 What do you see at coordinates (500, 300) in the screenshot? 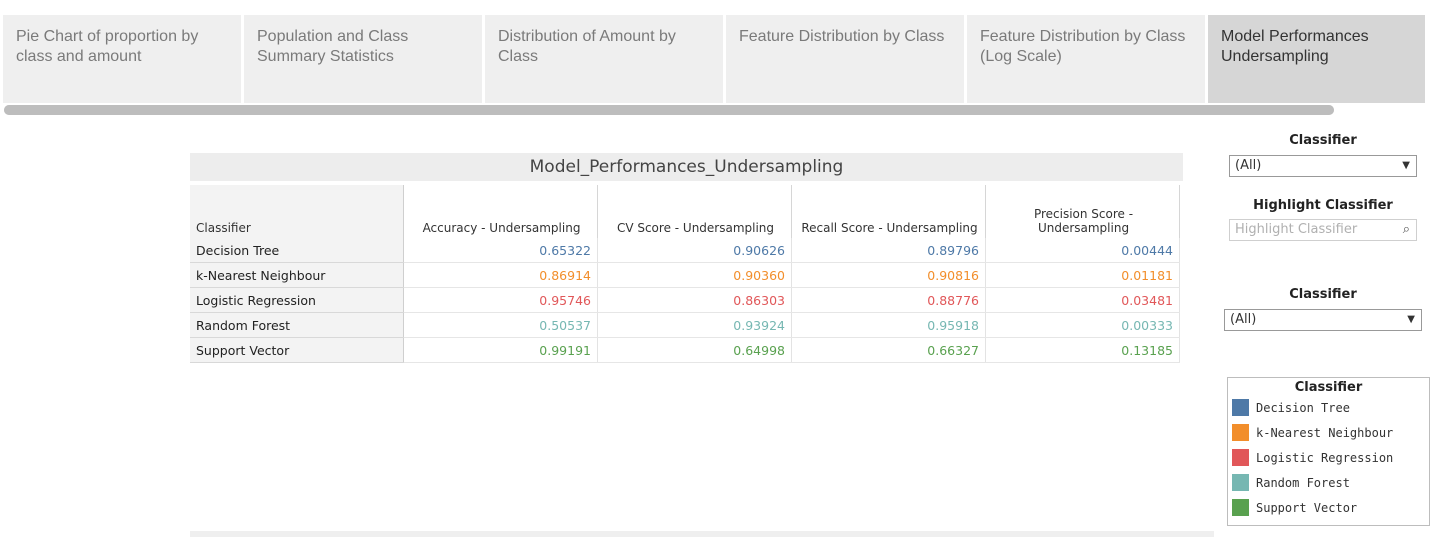
I see `table-cell: 0.95746` at bounding box center [500, 300].